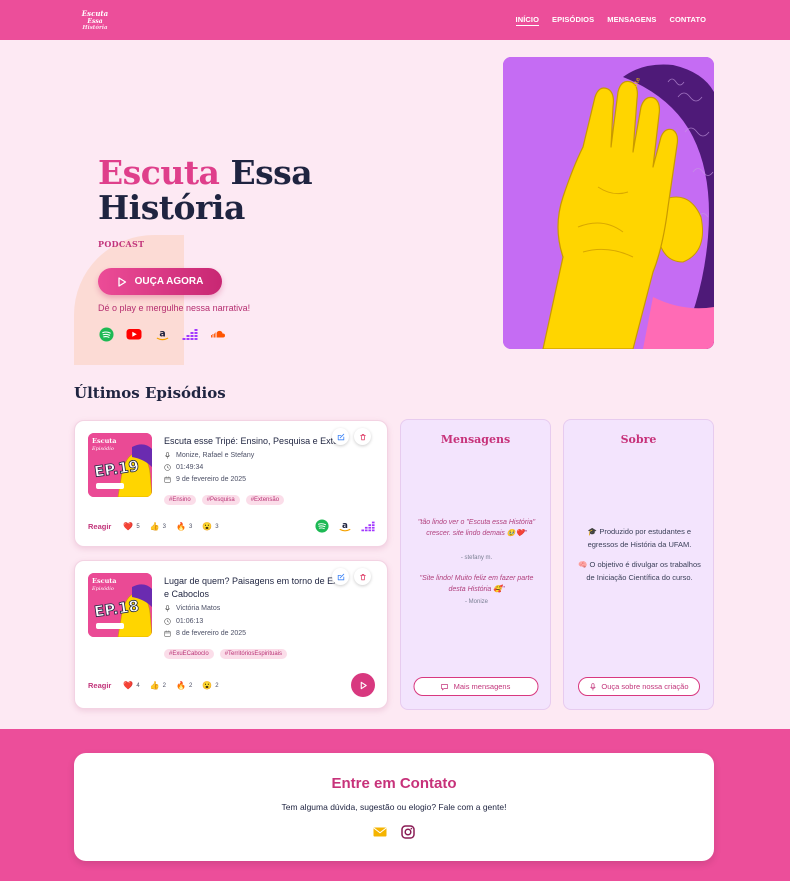  I want to click on reaction-count: 4, so click(138, 685).